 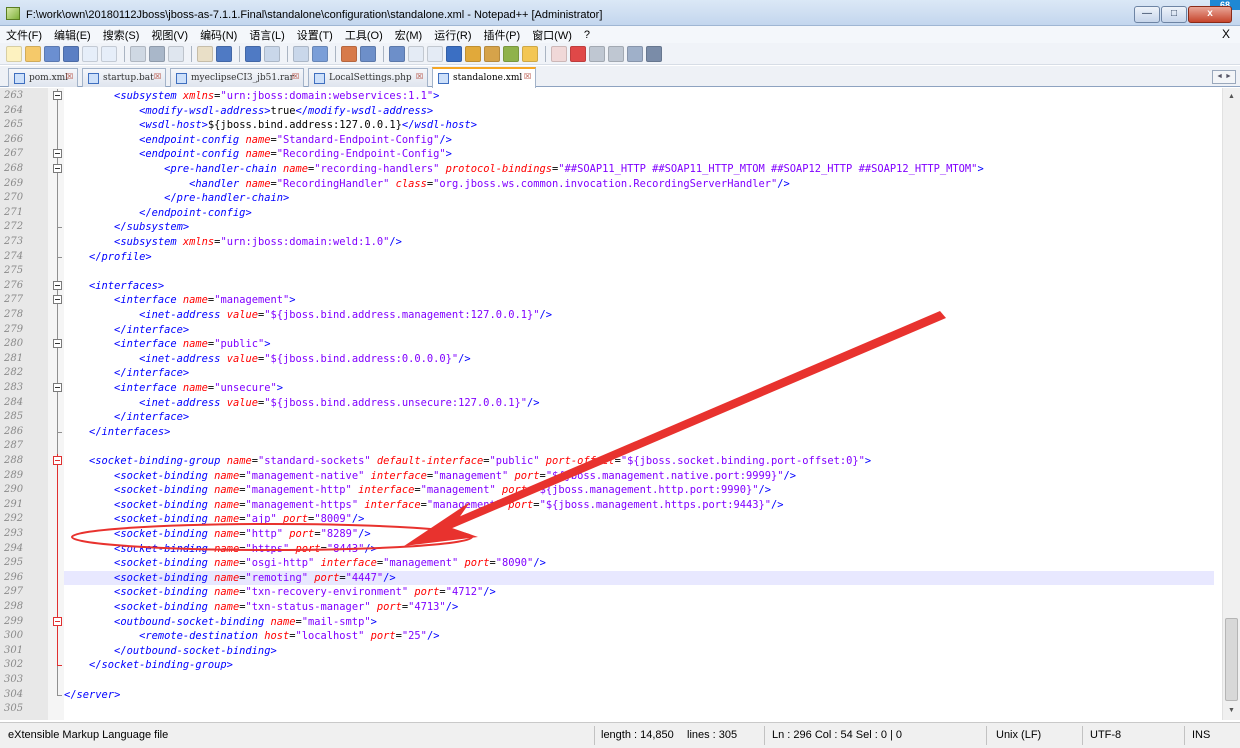 What do you see at coordinates (368, 77) in the screenshot?
I see `tab-3: LocalSettings.php ☒` at bounding box center [368, 77].